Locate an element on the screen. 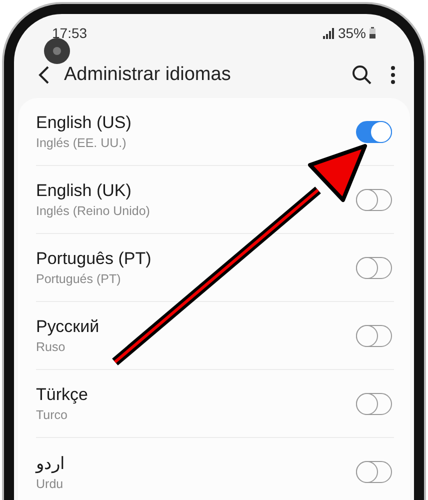 This screenshot has height=500, width=428. language-subtitle: Turco is located at coordinates (52, 415).